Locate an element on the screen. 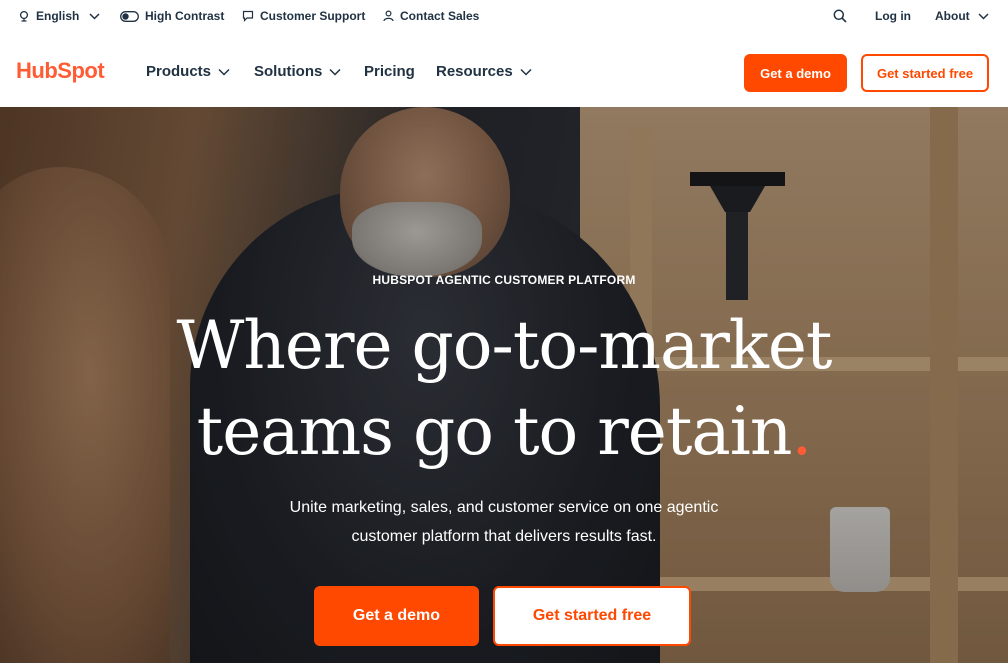 The image size is (1008, 663). contact-sales-link: Contact Sales is located at coordinates (431, 16).